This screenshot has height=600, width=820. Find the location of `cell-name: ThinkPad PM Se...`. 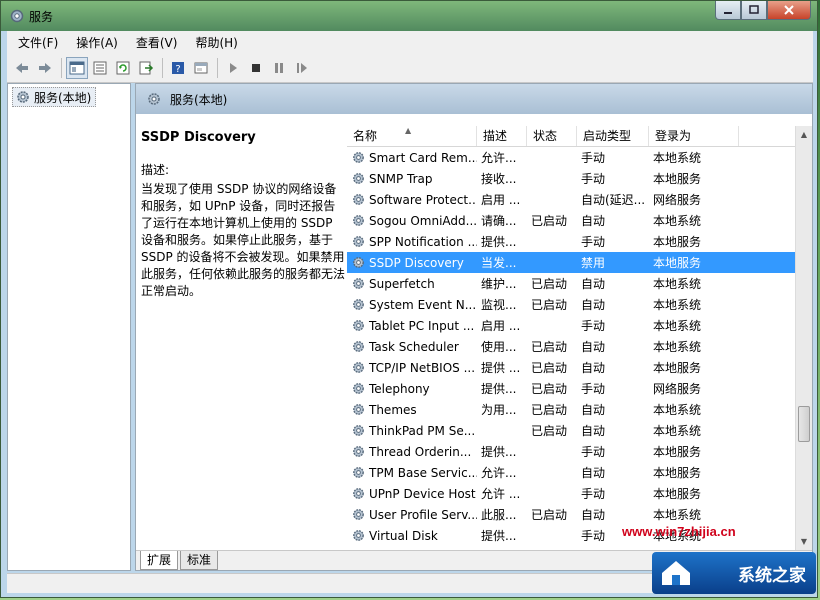

cell-name: ThinkPad PM Se... is located at coordinates (412, 430).